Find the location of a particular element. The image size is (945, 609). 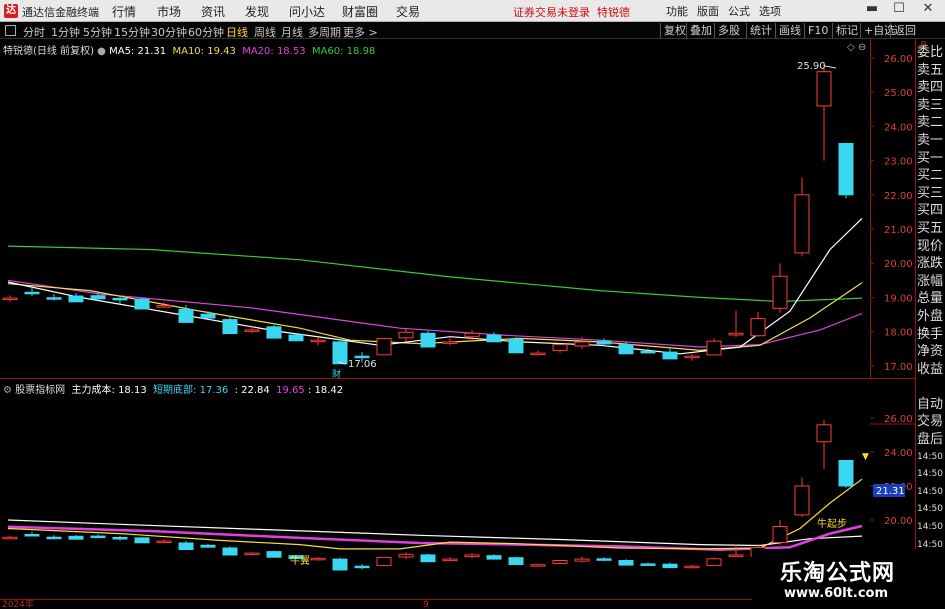

multi-stock-button: 多股 is located at coordinates (728, 30).